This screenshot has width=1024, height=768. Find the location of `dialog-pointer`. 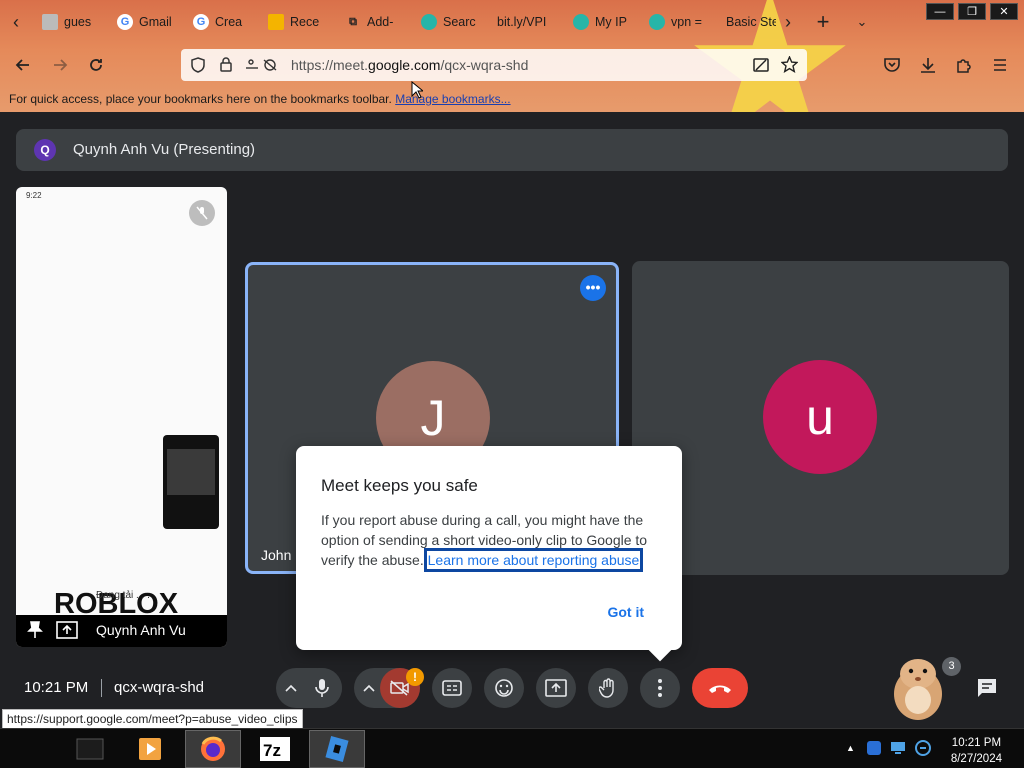

dialog-pointer is located at coordinates (660, 650).